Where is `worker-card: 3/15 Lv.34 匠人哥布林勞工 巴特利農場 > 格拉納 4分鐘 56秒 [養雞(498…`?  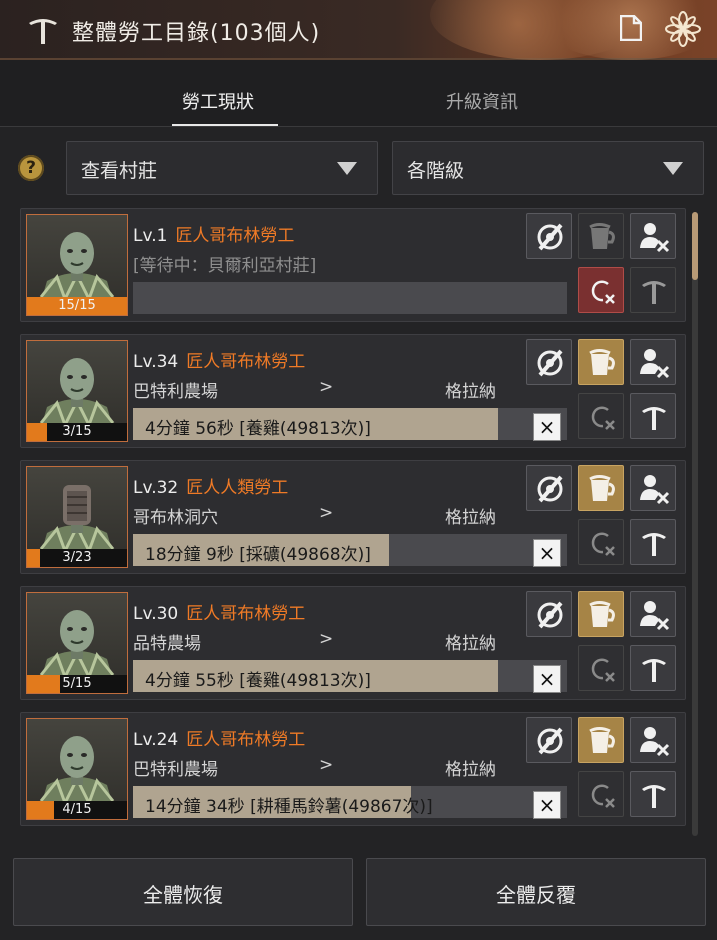
worker-card: 3/15 Lv.34 匠人哥布林勞工 巴特利農場 > 格拉納 4分鐘 56秒 [養雞(498… is located at coordinates (353, 391).